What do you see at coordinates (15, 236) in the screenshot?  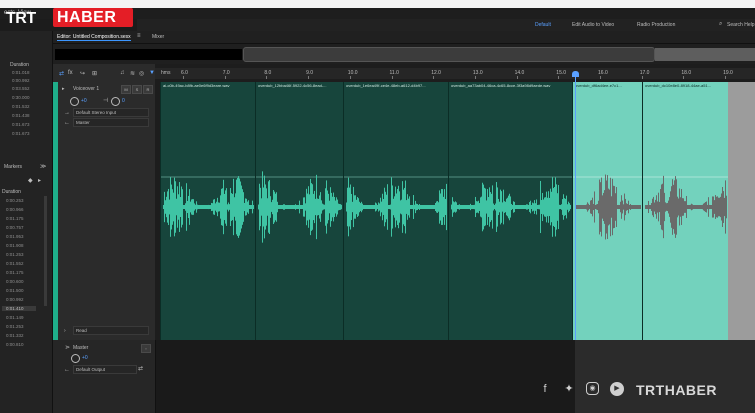 I see `list-item: 0:01.953` at bounding box center [15, 236].